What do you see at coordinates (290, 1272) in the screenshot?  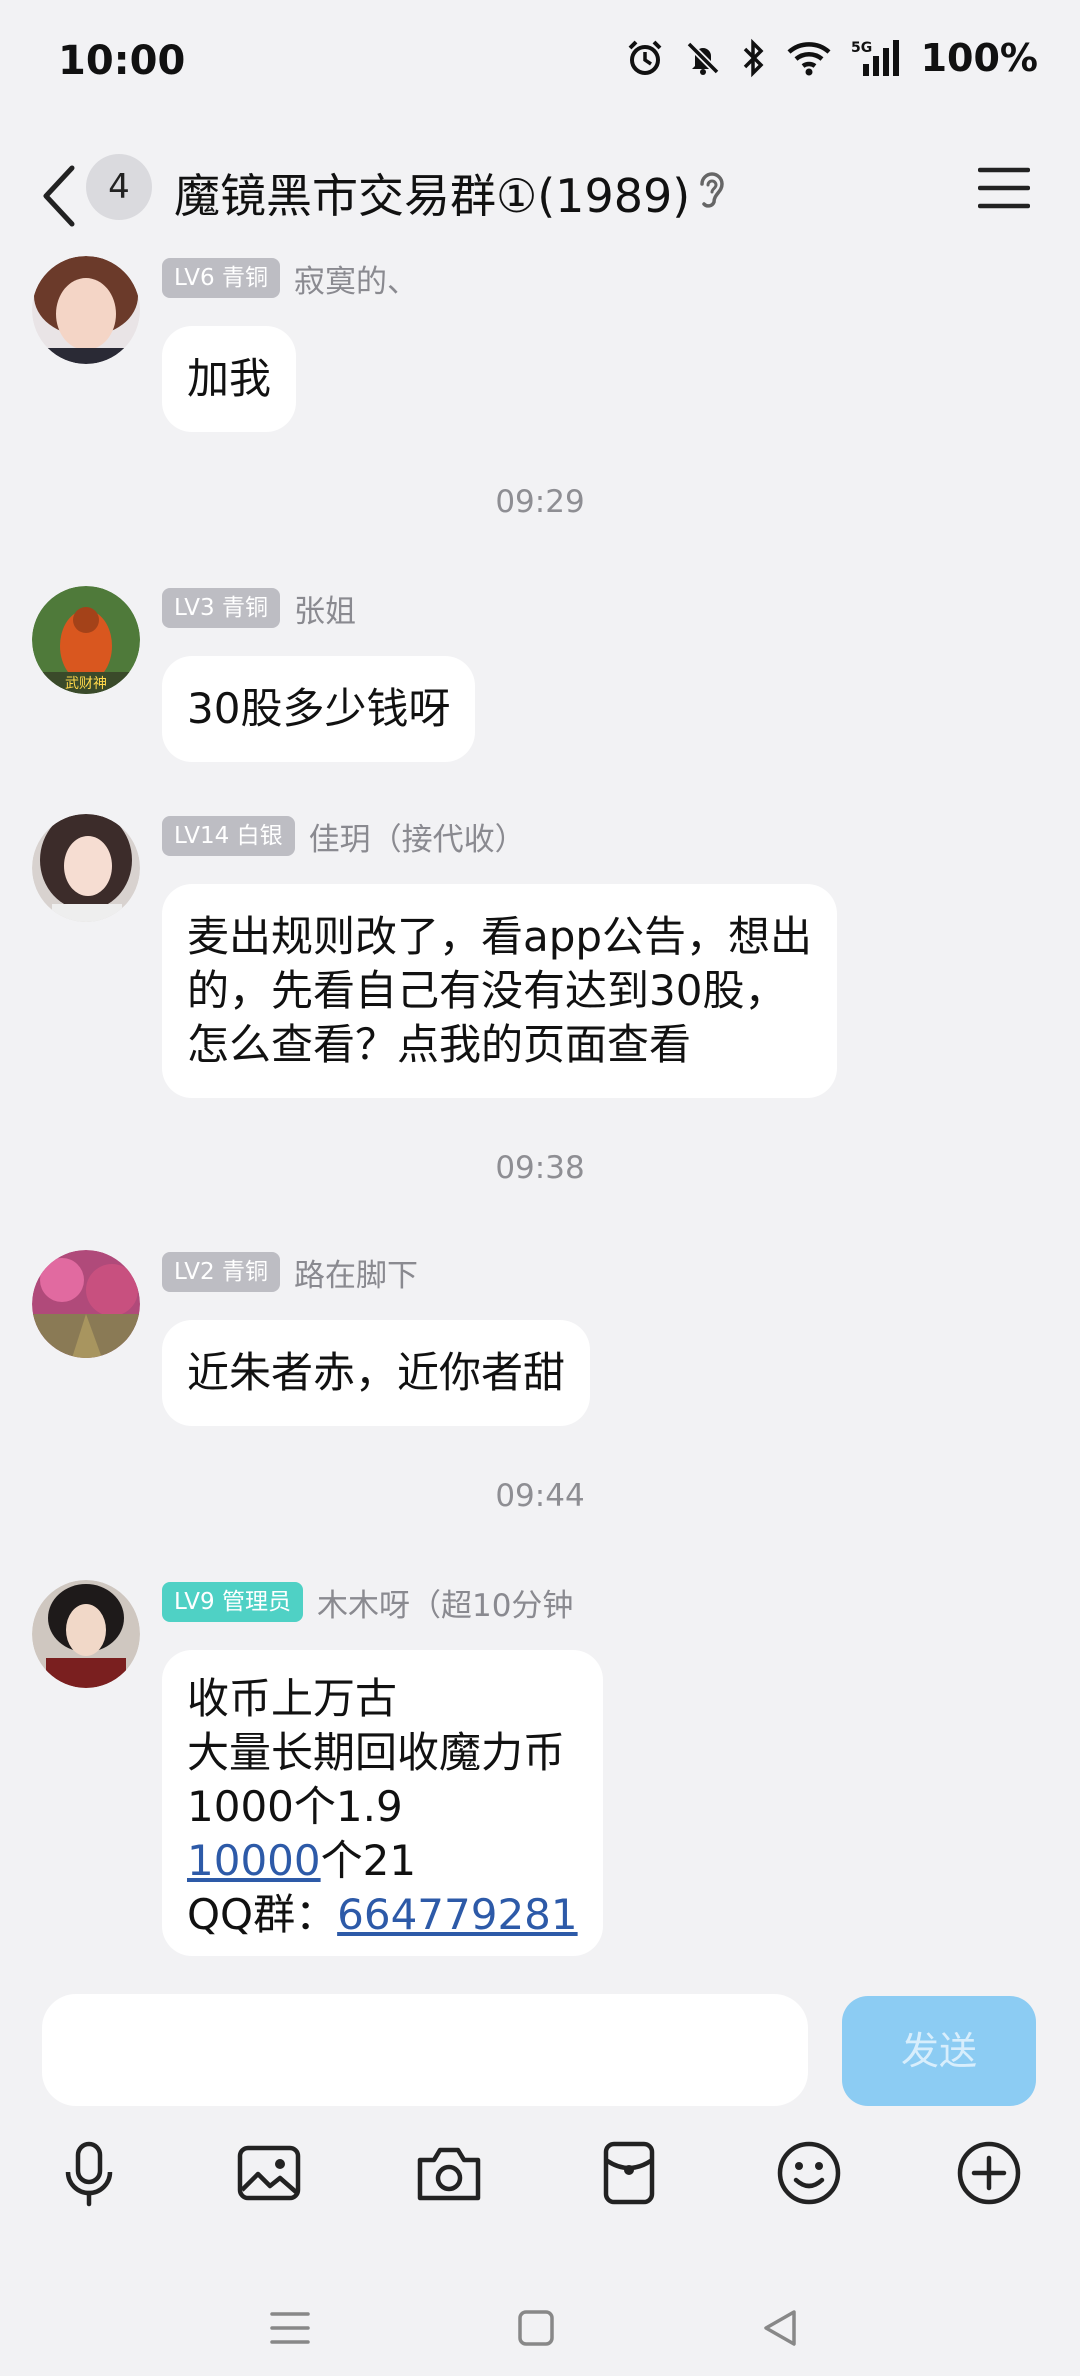 I see `message-meta: LV2 青铜 路在脚下` at bounding box center [290, 1272].